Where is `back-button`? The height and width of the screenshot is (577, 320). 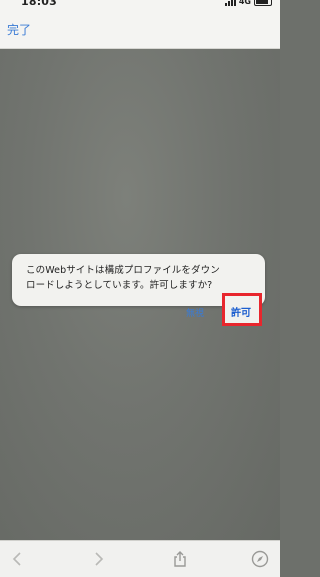
back-button is located at coordinates (18, 559).